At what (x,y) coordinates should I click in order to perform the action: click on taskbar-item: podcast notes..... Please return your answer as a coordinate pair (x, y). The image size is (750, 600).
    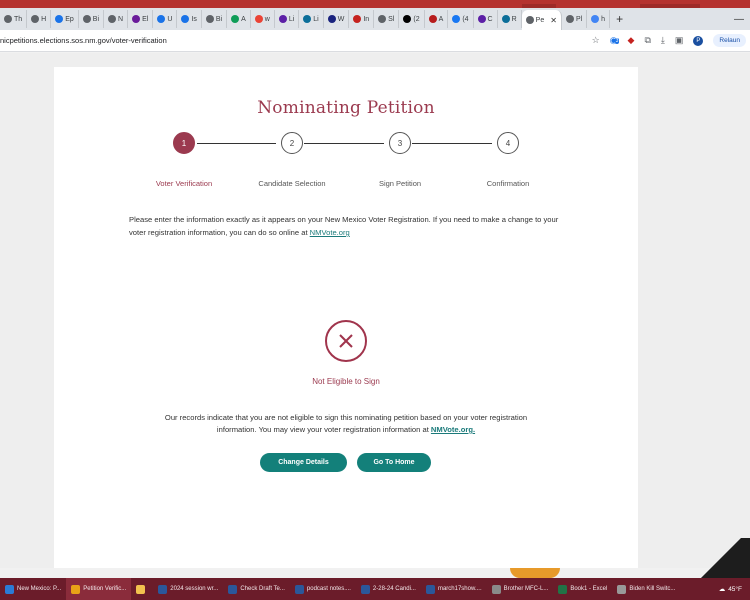
    Looking at the image, I should click on (323, 589).